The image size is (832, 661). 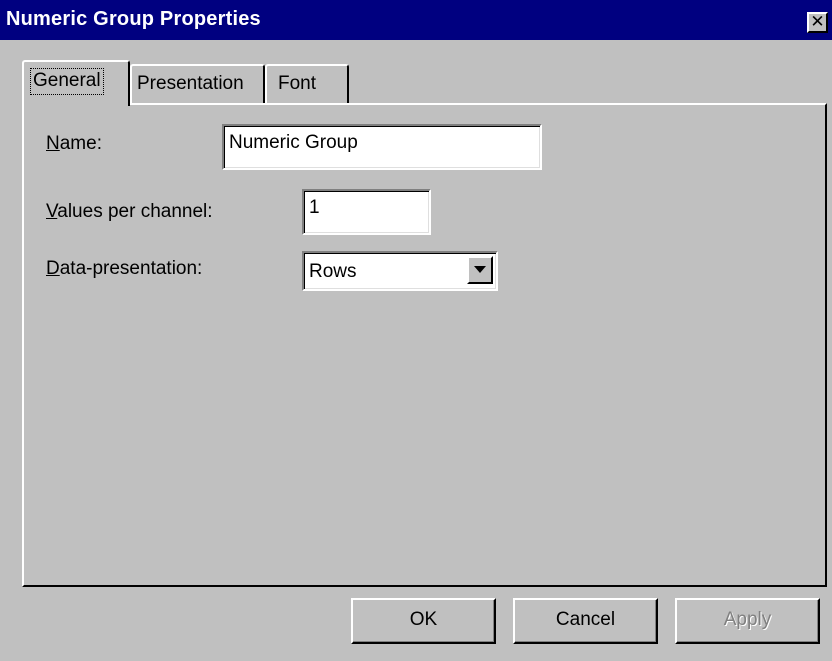 I want to click on data-presentation-select: Rows, so click(x=400, y=271).